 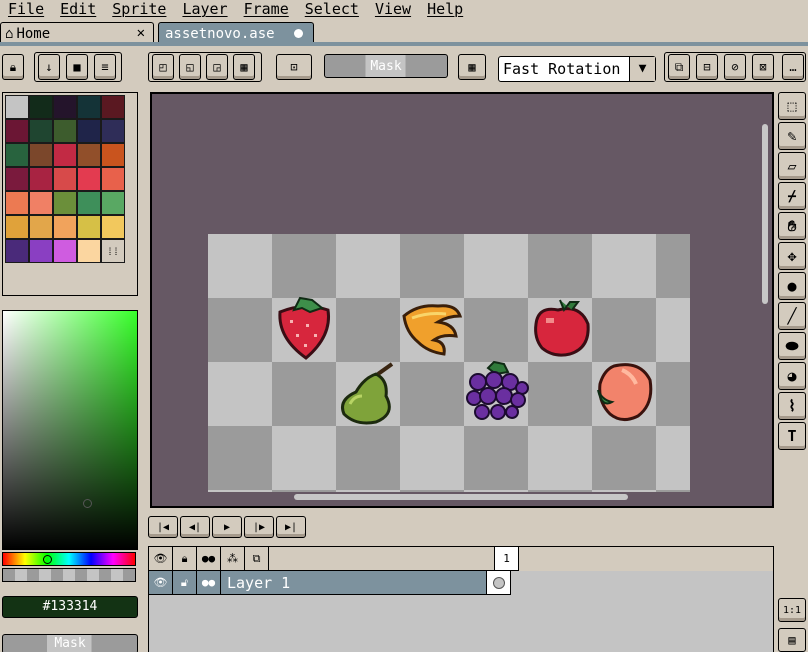 What do you see at coordinates (765, 214) in the screenshot?
I see `vertical-scrollbar` at bounding box center [765, 214].